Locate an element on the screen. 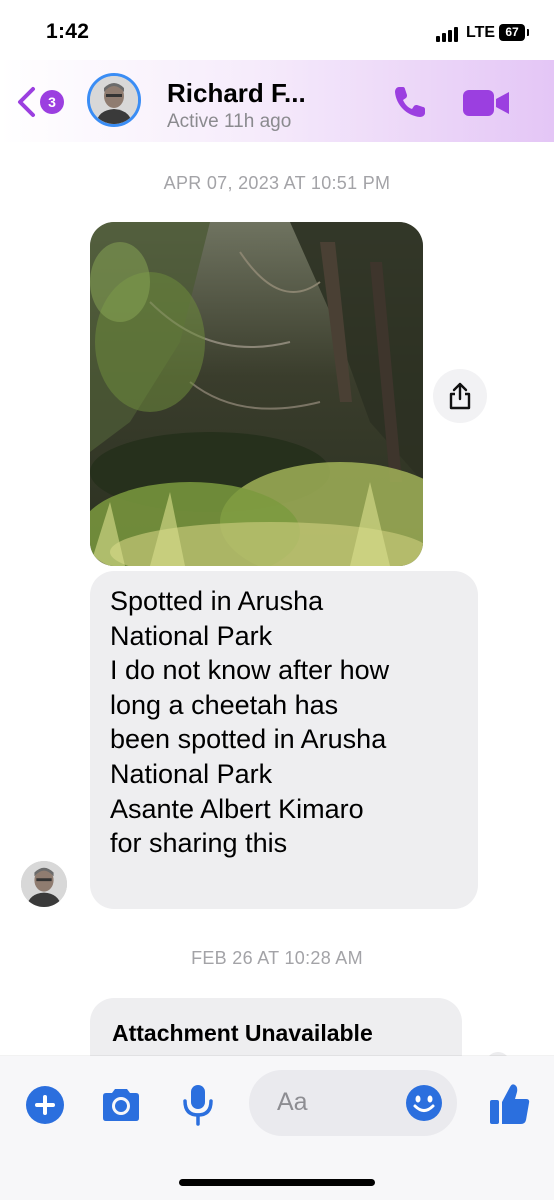 The height and width of the screenshot is (1200, 554). emoji-button is located at coordinates (424, 1103).